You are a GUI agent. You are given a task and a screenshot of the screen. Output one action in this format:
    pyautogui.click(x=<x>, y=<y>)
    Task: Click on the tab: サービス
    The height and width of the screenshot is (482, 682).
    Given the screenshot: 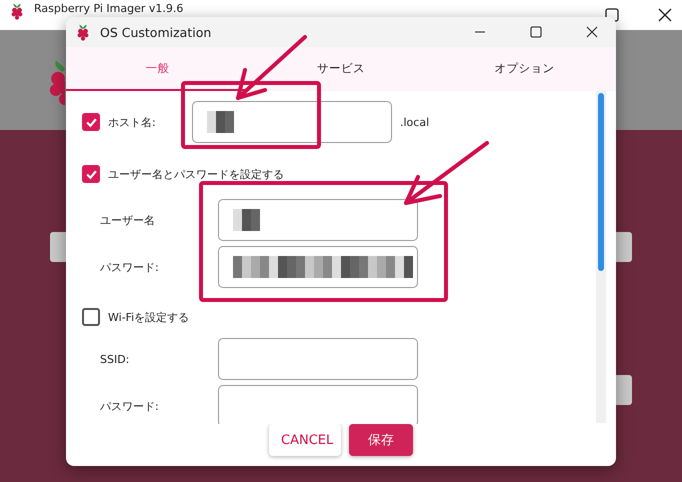 What is the action you would take?
    pyautogui.click(x=341, y=69)
    